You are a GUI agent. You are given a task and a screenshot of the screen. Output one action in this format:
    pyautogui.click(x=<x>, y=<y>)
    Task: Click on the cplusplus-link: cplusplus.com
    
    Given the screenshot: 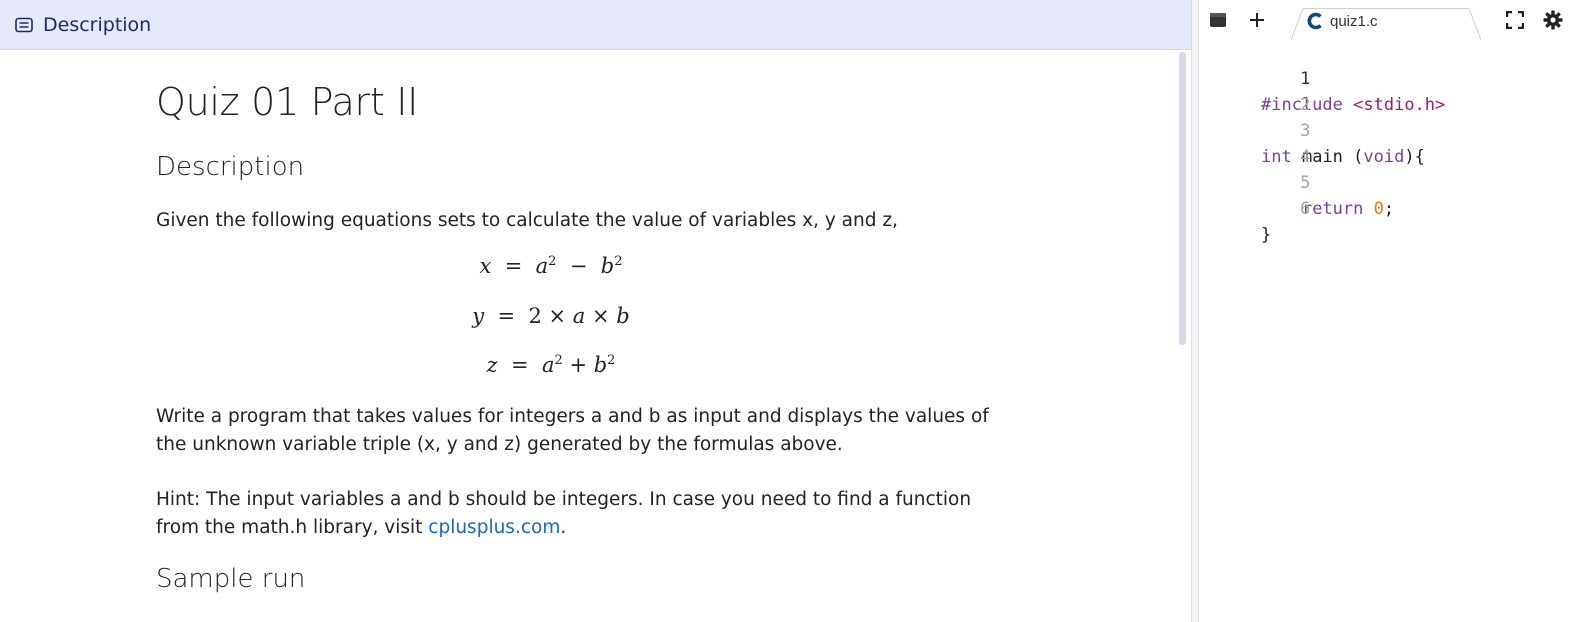 What is the action you would take?
    pyautogui.click(x=494, y=527)
    